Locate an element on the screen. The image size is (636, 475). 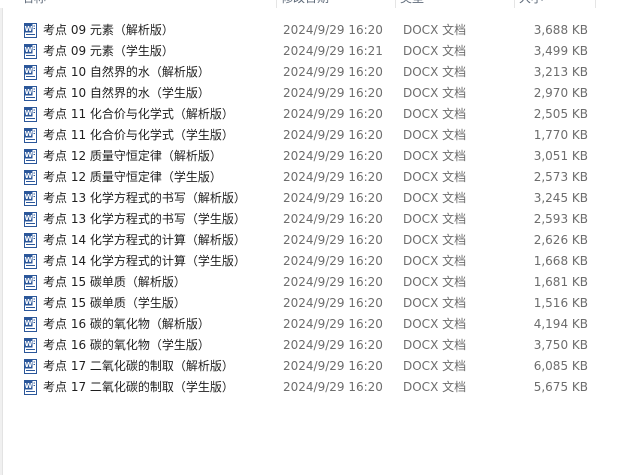
file-name: 考点 11 化合价与化学式（学生版） is located at coordinates (138, 135).